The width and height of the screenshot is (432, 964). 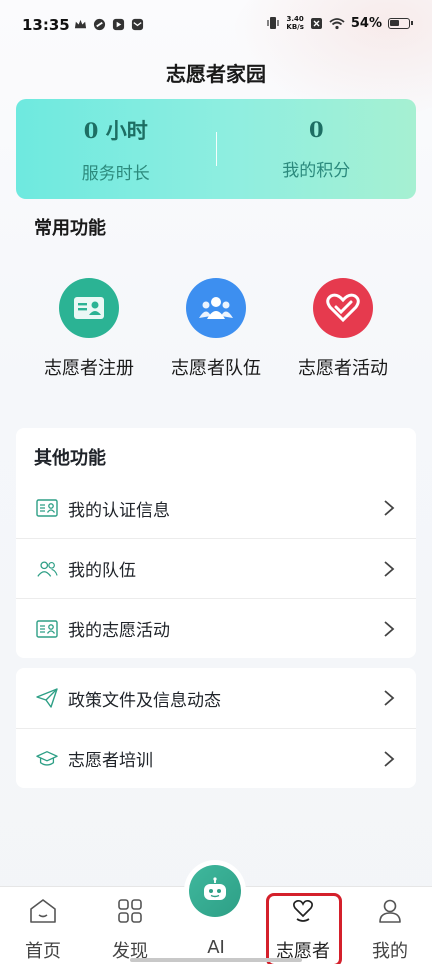 What do you see at coordinates (216, 758) in the screenshot?
I see `list-item-volunteer-training: 志愿者培训` at bounding box center [216, 758].